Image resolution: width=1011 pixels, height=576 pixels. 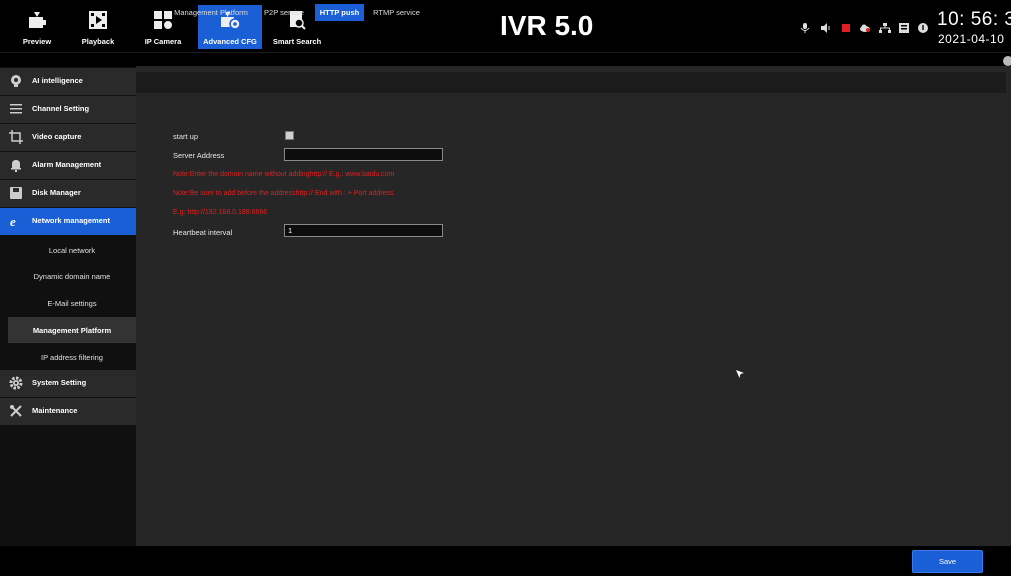 What do you see at coordinates (547, 25) in the screenshot?
I see `brand-title: IVR 5.0` at bounding box center [547, 25].